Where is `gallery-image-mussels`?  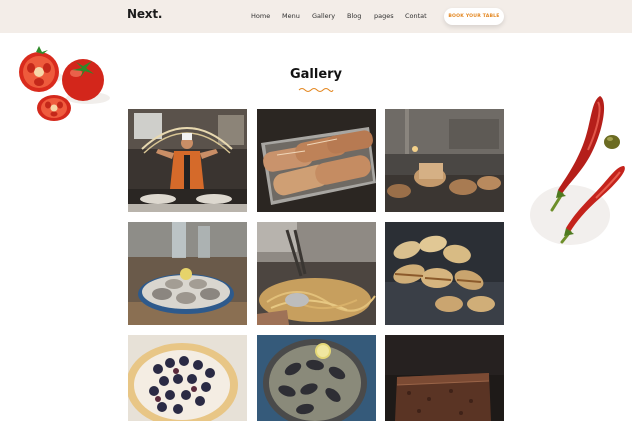 gallery-image-mussels is located at coordinates (316, 378).